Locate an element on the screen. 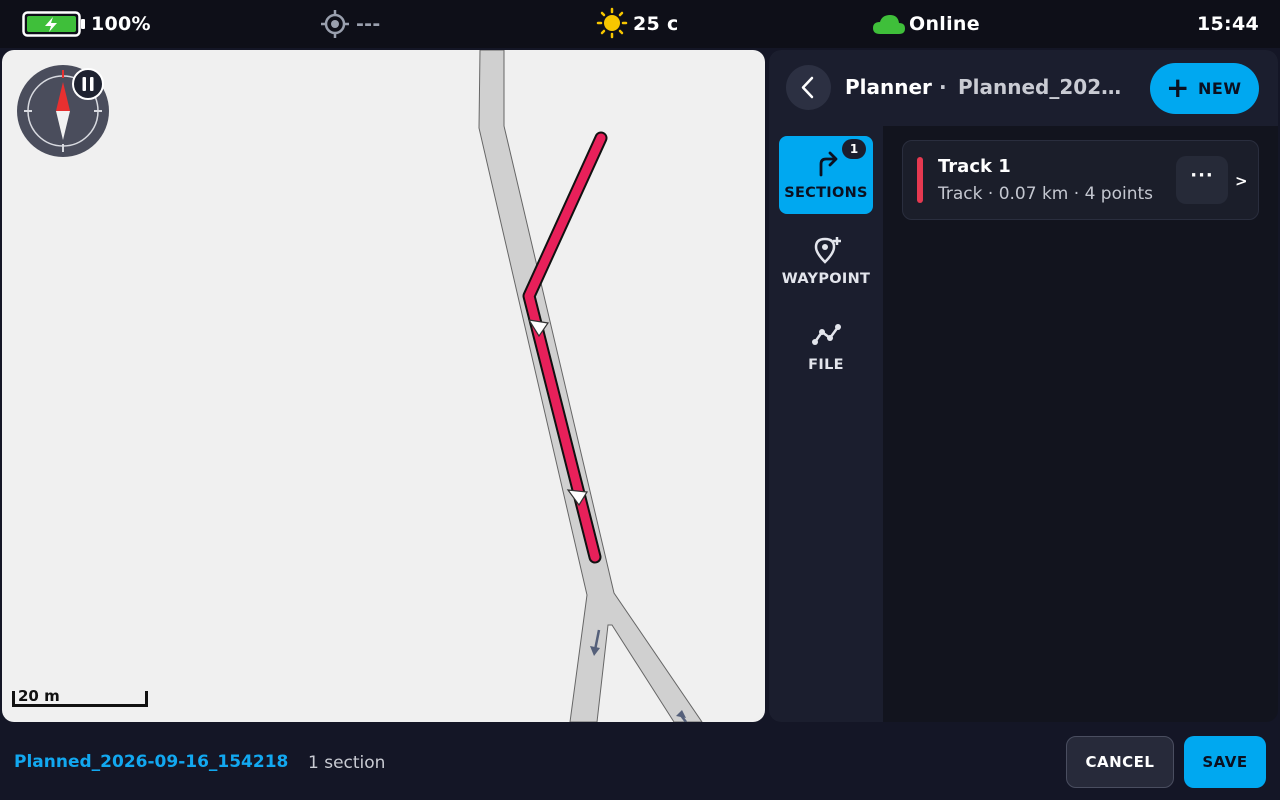 The image size is (1280, 800). back-button is located at coordinates (808, 87).